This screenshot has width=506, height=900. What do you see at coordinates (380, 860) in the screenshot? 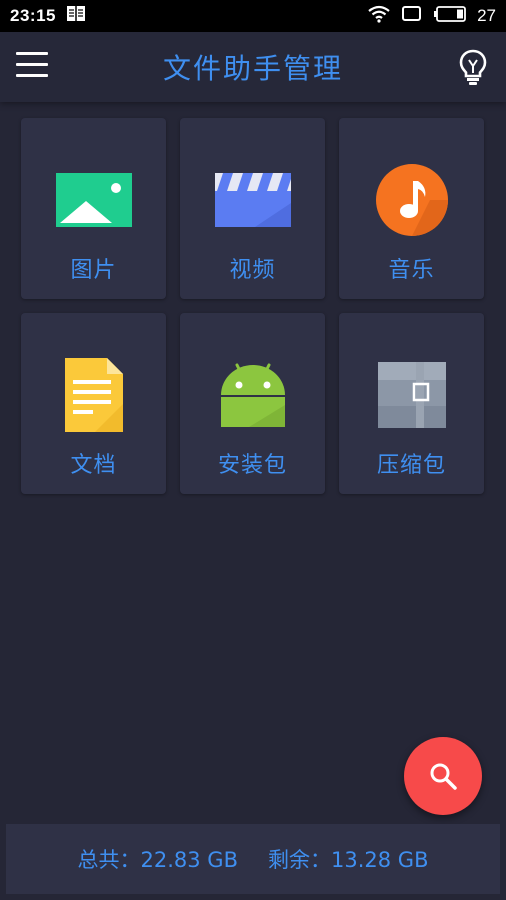
I see `storage-free-value: 13.28 GB` at bounding box center [380, 860].